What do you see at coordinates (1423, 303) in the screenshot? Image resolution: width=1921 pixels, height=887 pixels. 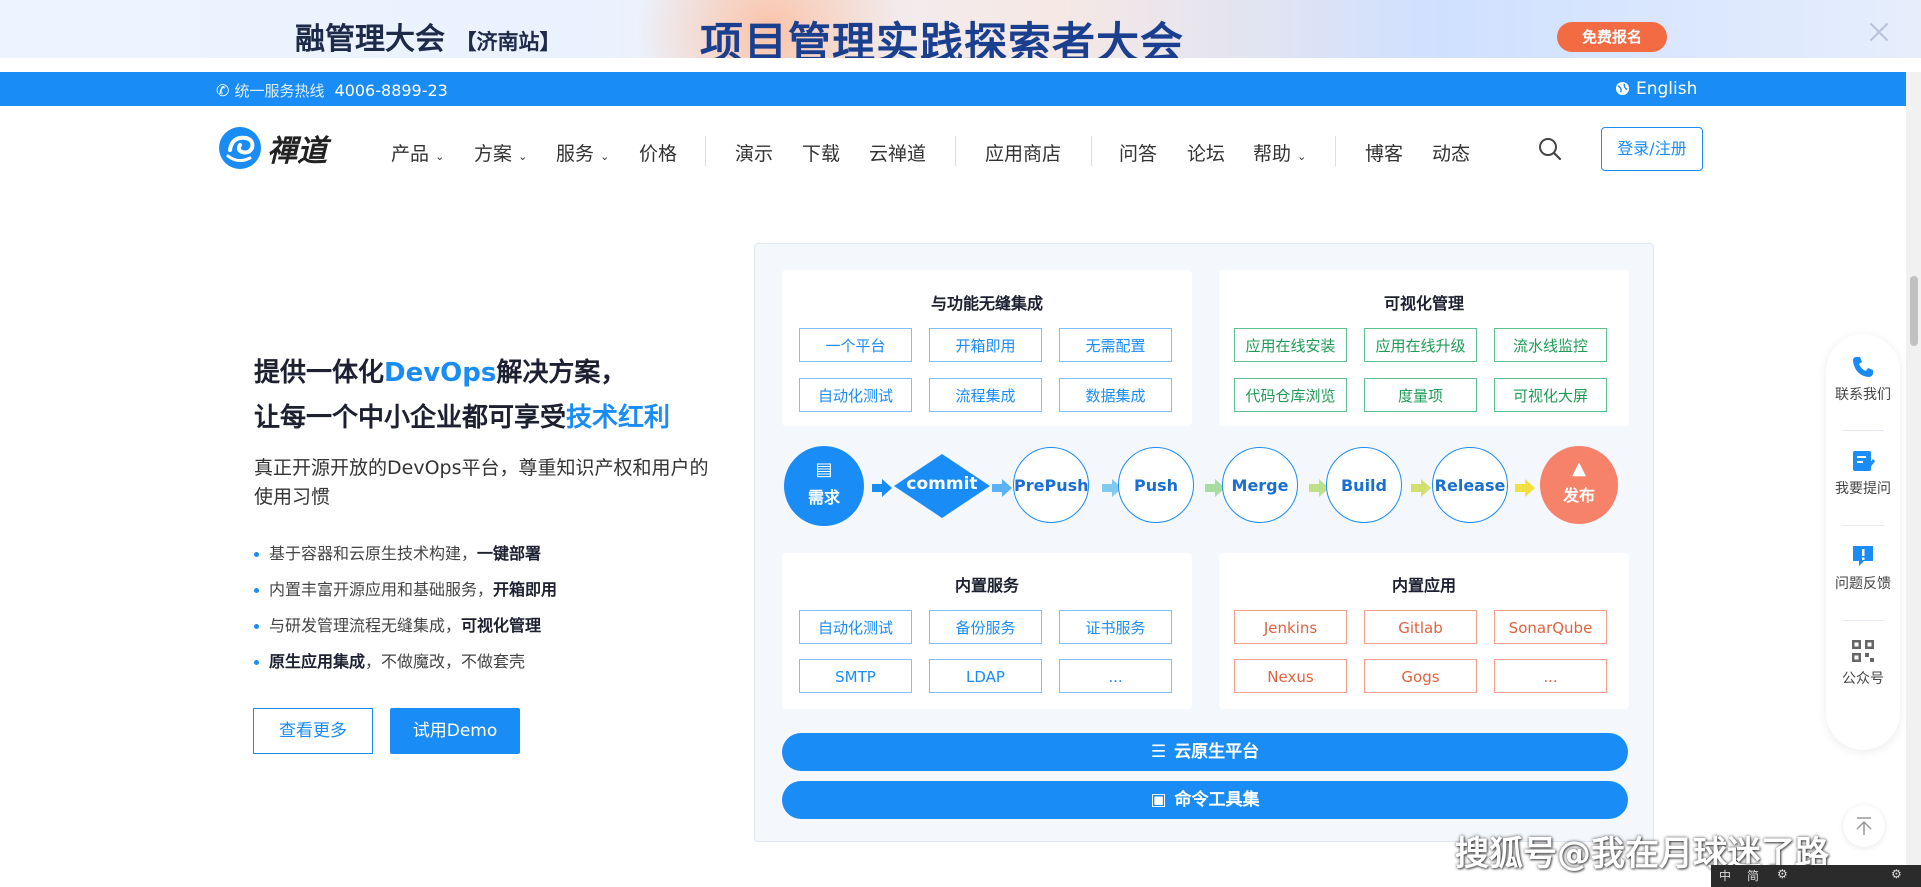 I see `card-title: 可视化管理` at bounding box center [1423, 303].